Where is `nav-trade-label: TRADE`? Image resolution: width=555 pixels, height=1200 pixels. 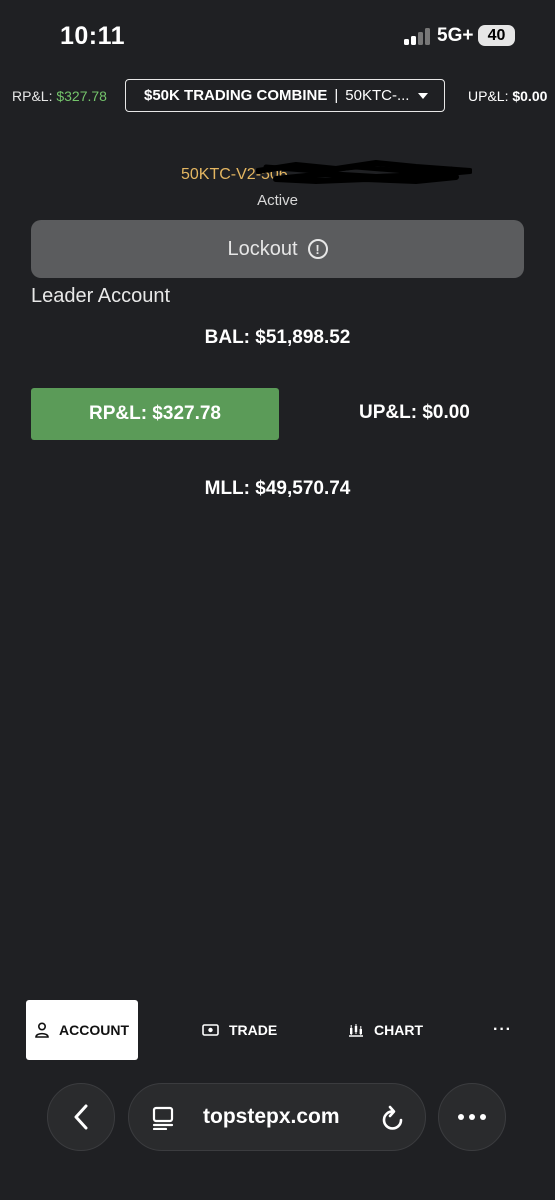
nav-trade-label: TRADE is located at coordinates (253, 1030).